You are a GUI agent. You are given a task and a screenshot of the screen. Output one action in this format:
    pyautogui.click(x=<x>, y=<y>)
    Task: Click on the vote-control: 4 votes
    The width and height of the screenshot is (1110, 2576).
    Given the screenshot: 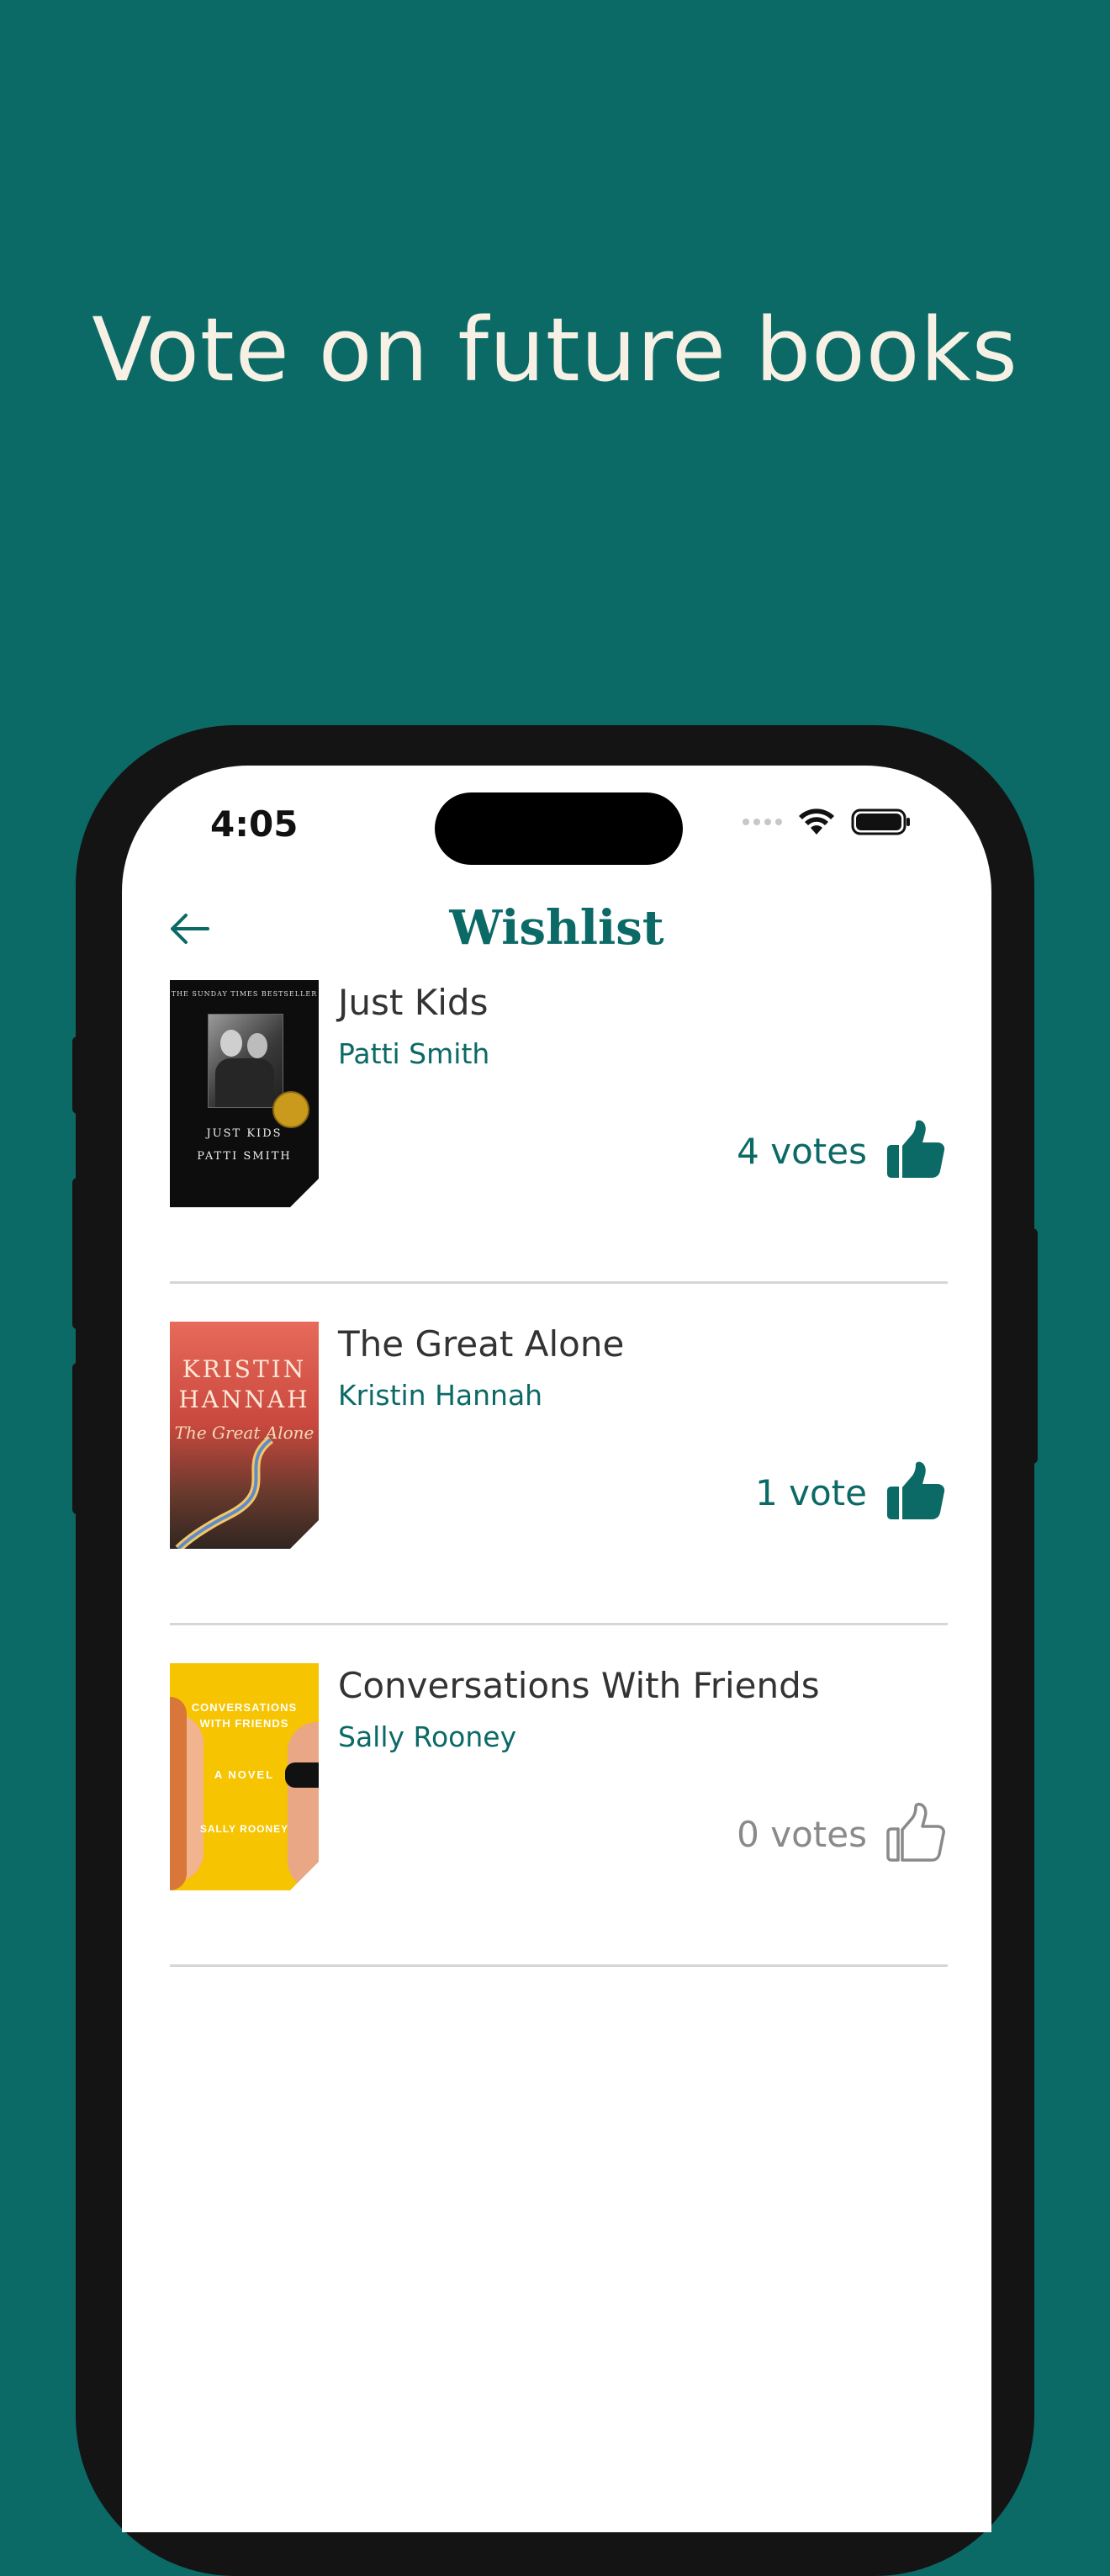 What is the action you would take?
    pyautogui.click(x=843, y=1151)
    